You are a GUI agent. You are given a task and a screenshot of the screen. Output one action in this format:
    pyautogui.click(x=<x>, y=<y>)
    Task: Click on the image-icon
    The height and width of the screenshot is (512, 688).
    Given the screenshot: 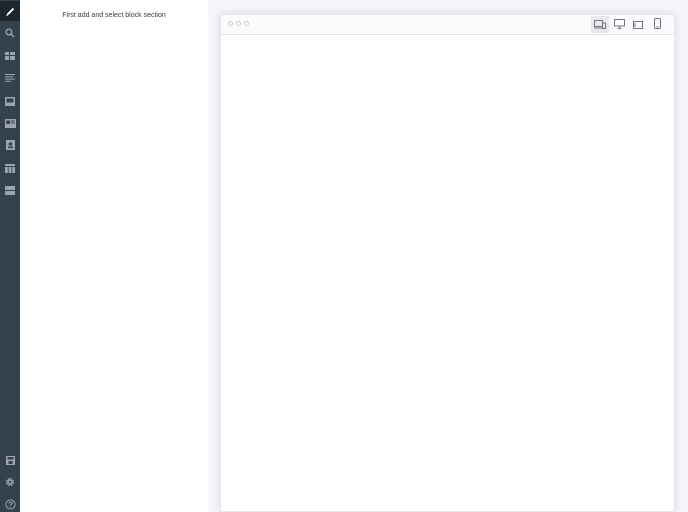 What is the action you would take?
    pyautogui.click(x=10, y=101)
    